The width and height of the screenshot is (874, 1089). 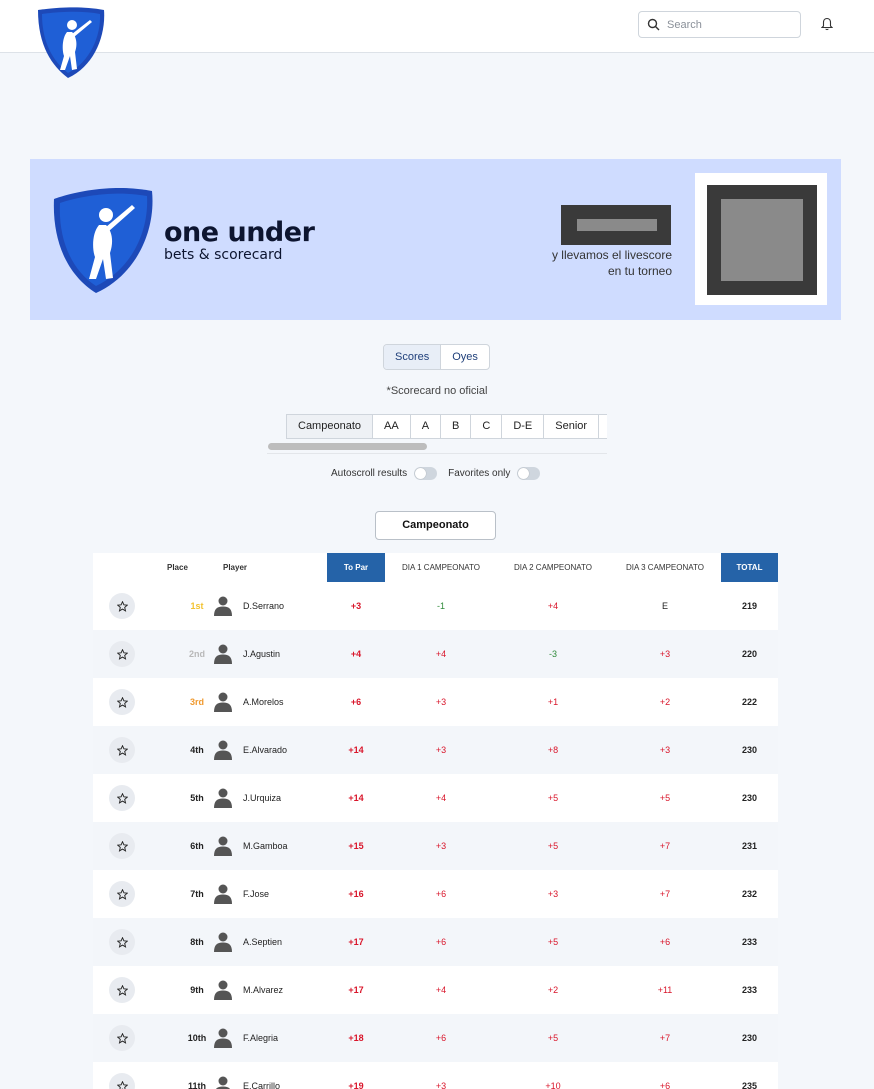 I want to click on table-row: 2nd J.Agustin +4 +4 -3 +3 220, so click(x=435, y=654).